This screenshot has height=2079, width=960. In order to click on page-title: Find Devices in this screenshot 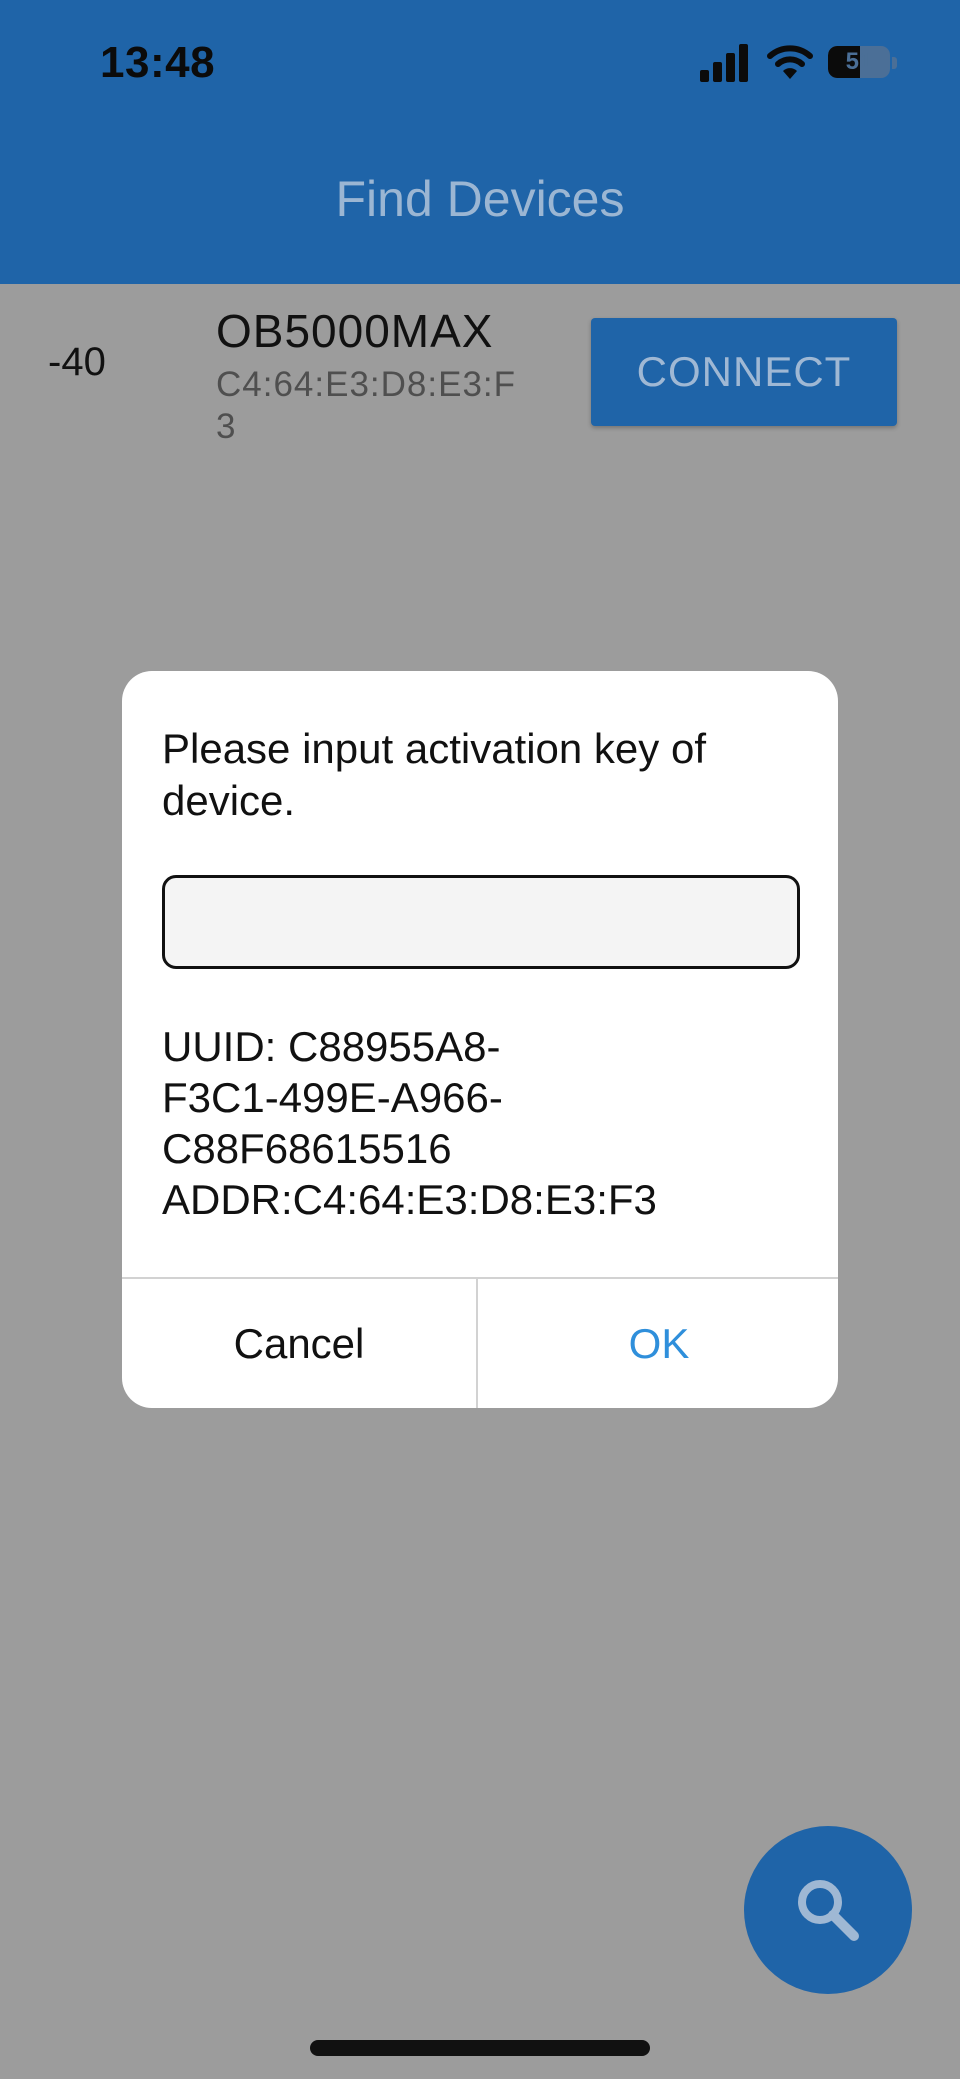, I will do `click(480, 199)`.